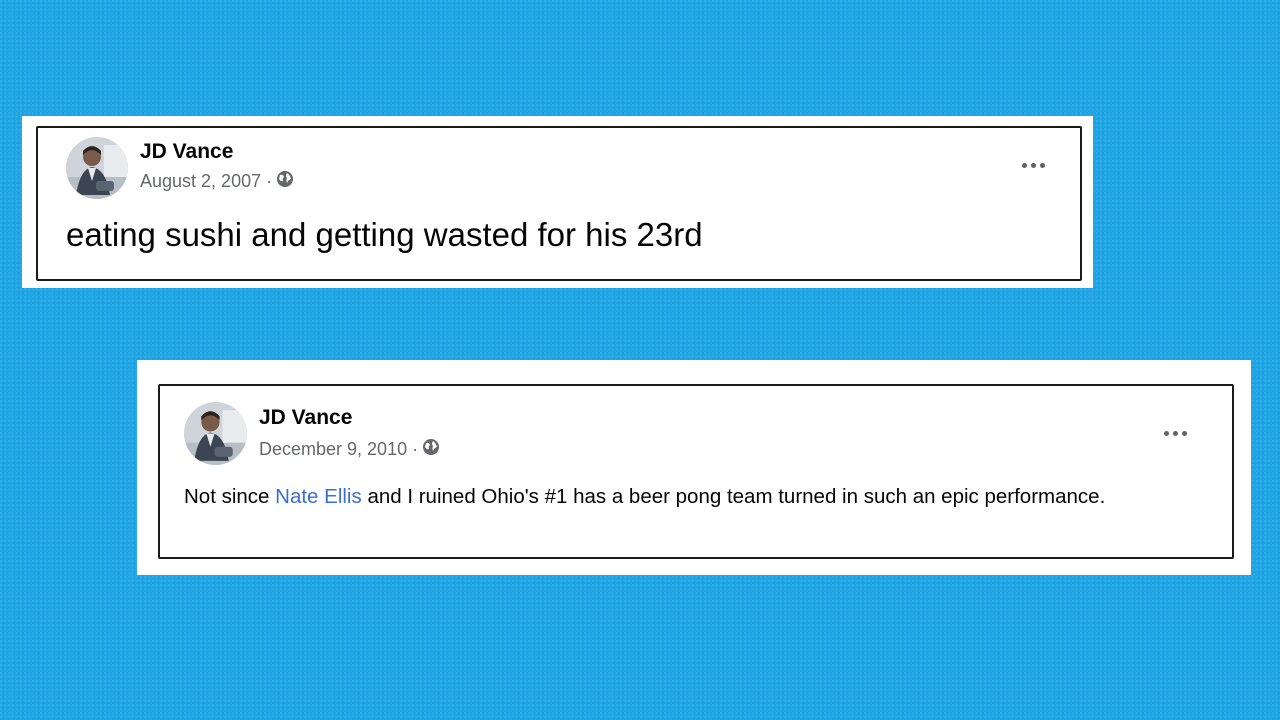 Image resolution: width=1280 pixels, height=720 pixels. Describe the element at coordinates (230, 496) in the screenshot. I see `post-text-start: Not since` at that location.